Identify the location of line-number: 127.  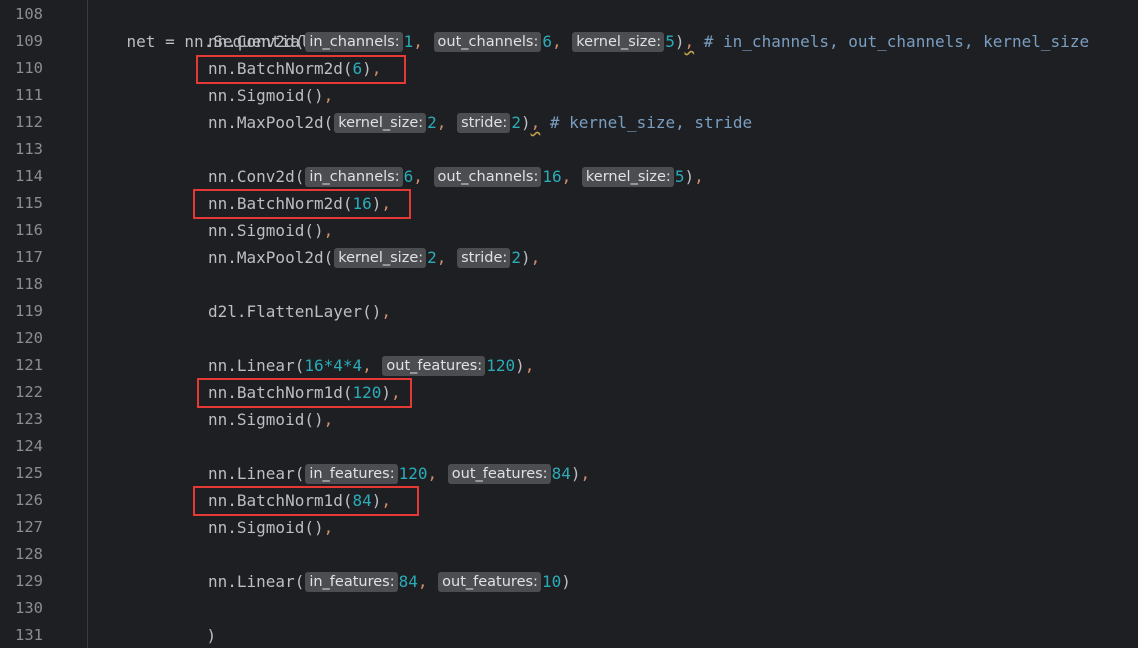
(29, 527).